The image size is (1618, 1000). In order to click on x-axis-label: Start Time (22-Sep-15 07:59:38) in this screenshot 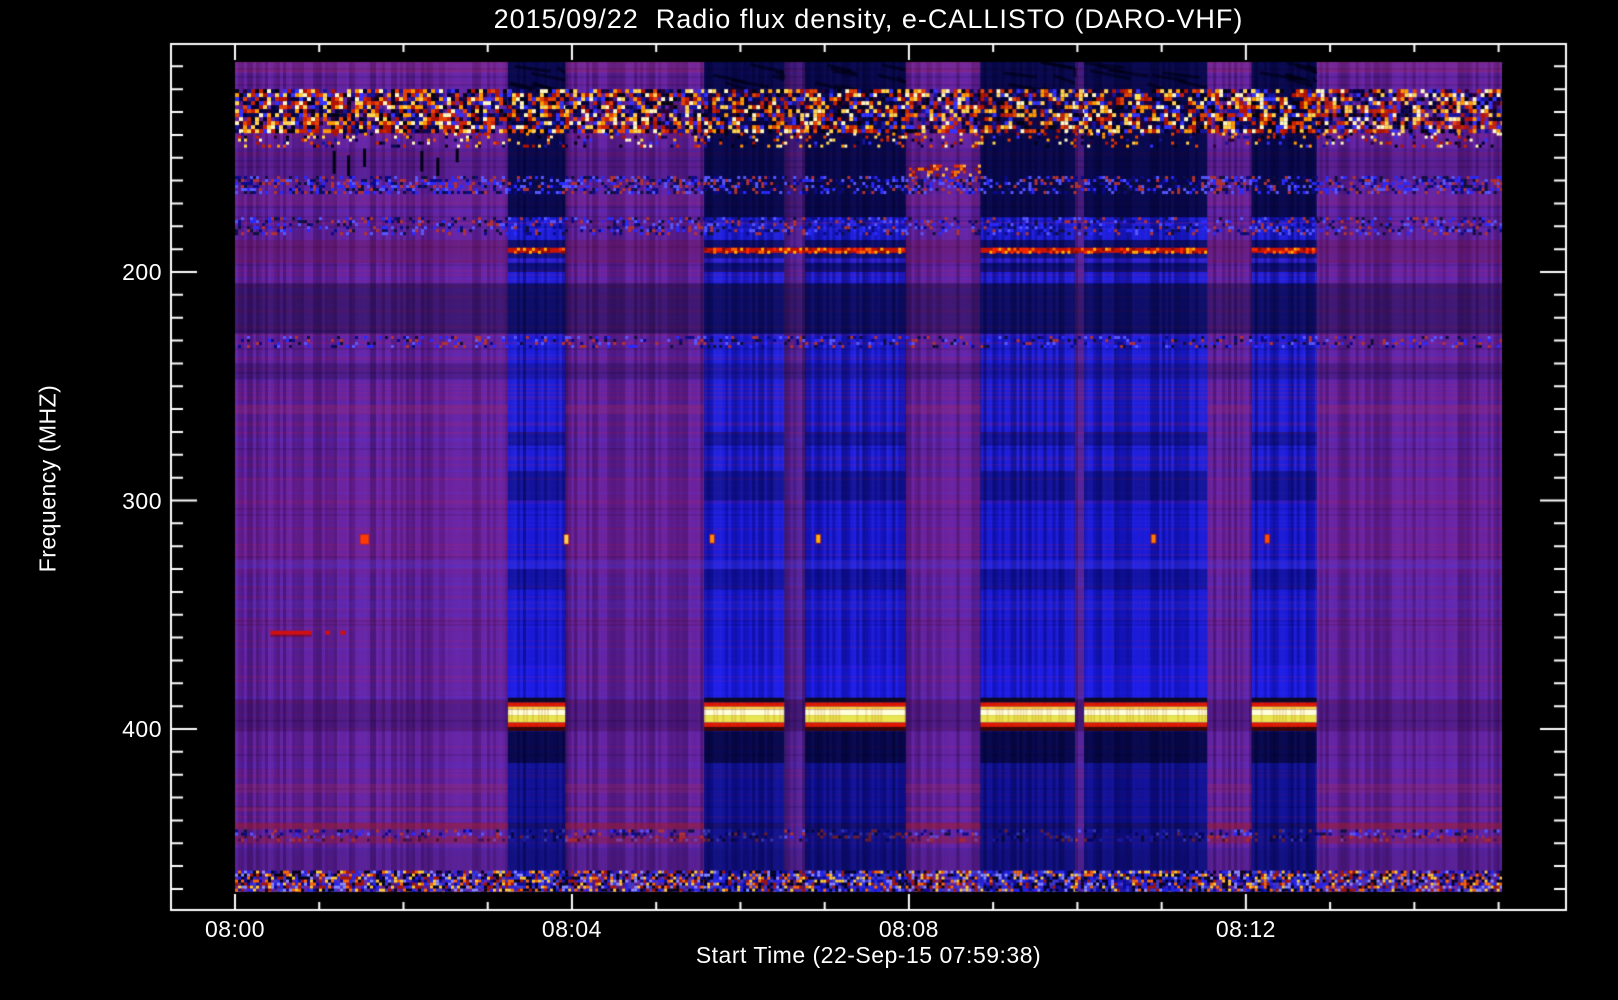, I will do `click(868, 955)`.